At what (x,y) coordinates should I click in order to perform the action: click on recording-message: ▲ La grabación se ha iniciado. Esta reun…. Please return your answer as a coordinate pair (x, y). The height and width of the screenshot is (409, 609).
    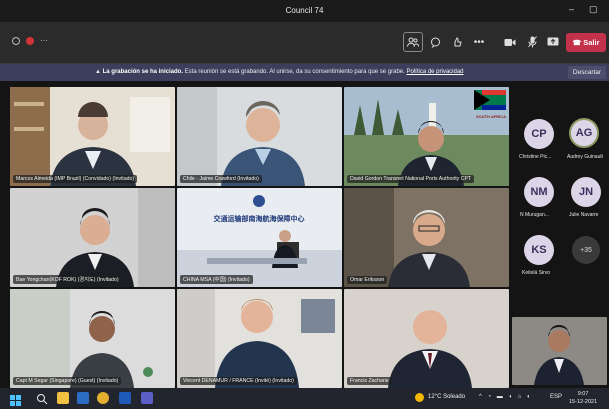
    Looking at the image, I should click on (279, 72).